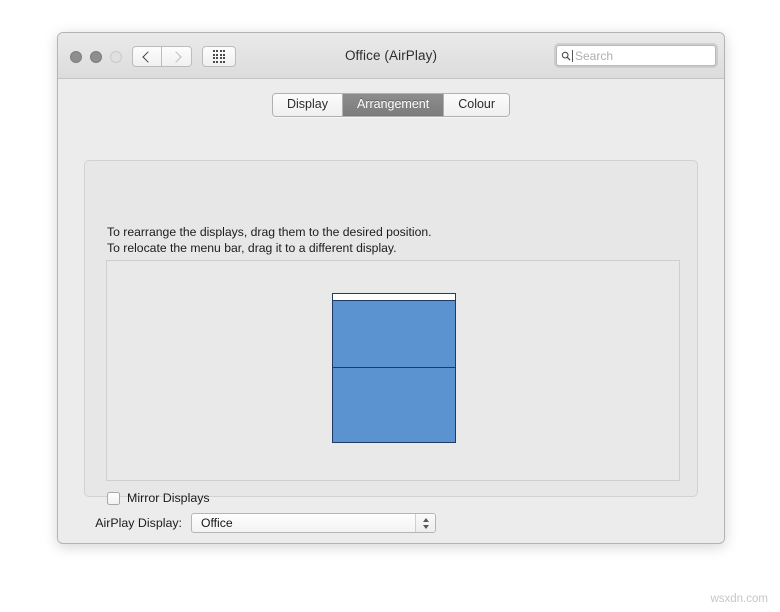 Image resolution: width=780 pixels, height=612 pixels. Describe the element at coordinates (739, 599) in the screenshot. I see `watermark: wsxdn.com` at that location.